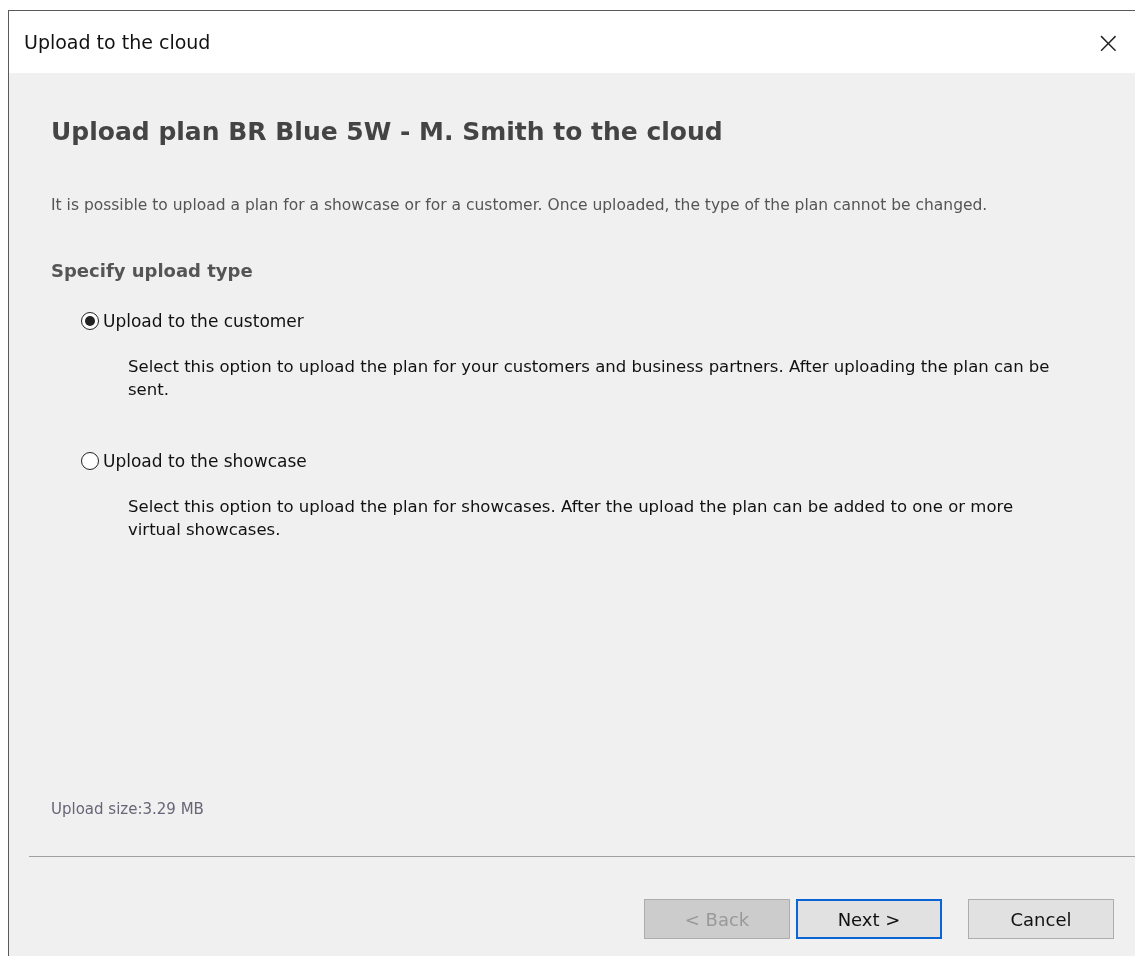 Image resolution: width=1135 pixels, height=957 pixels. What do you see at coordinates (117, 42) in the screenshot?
I see `window-title: Upload to the cloud` at bounding box center [117, 42].